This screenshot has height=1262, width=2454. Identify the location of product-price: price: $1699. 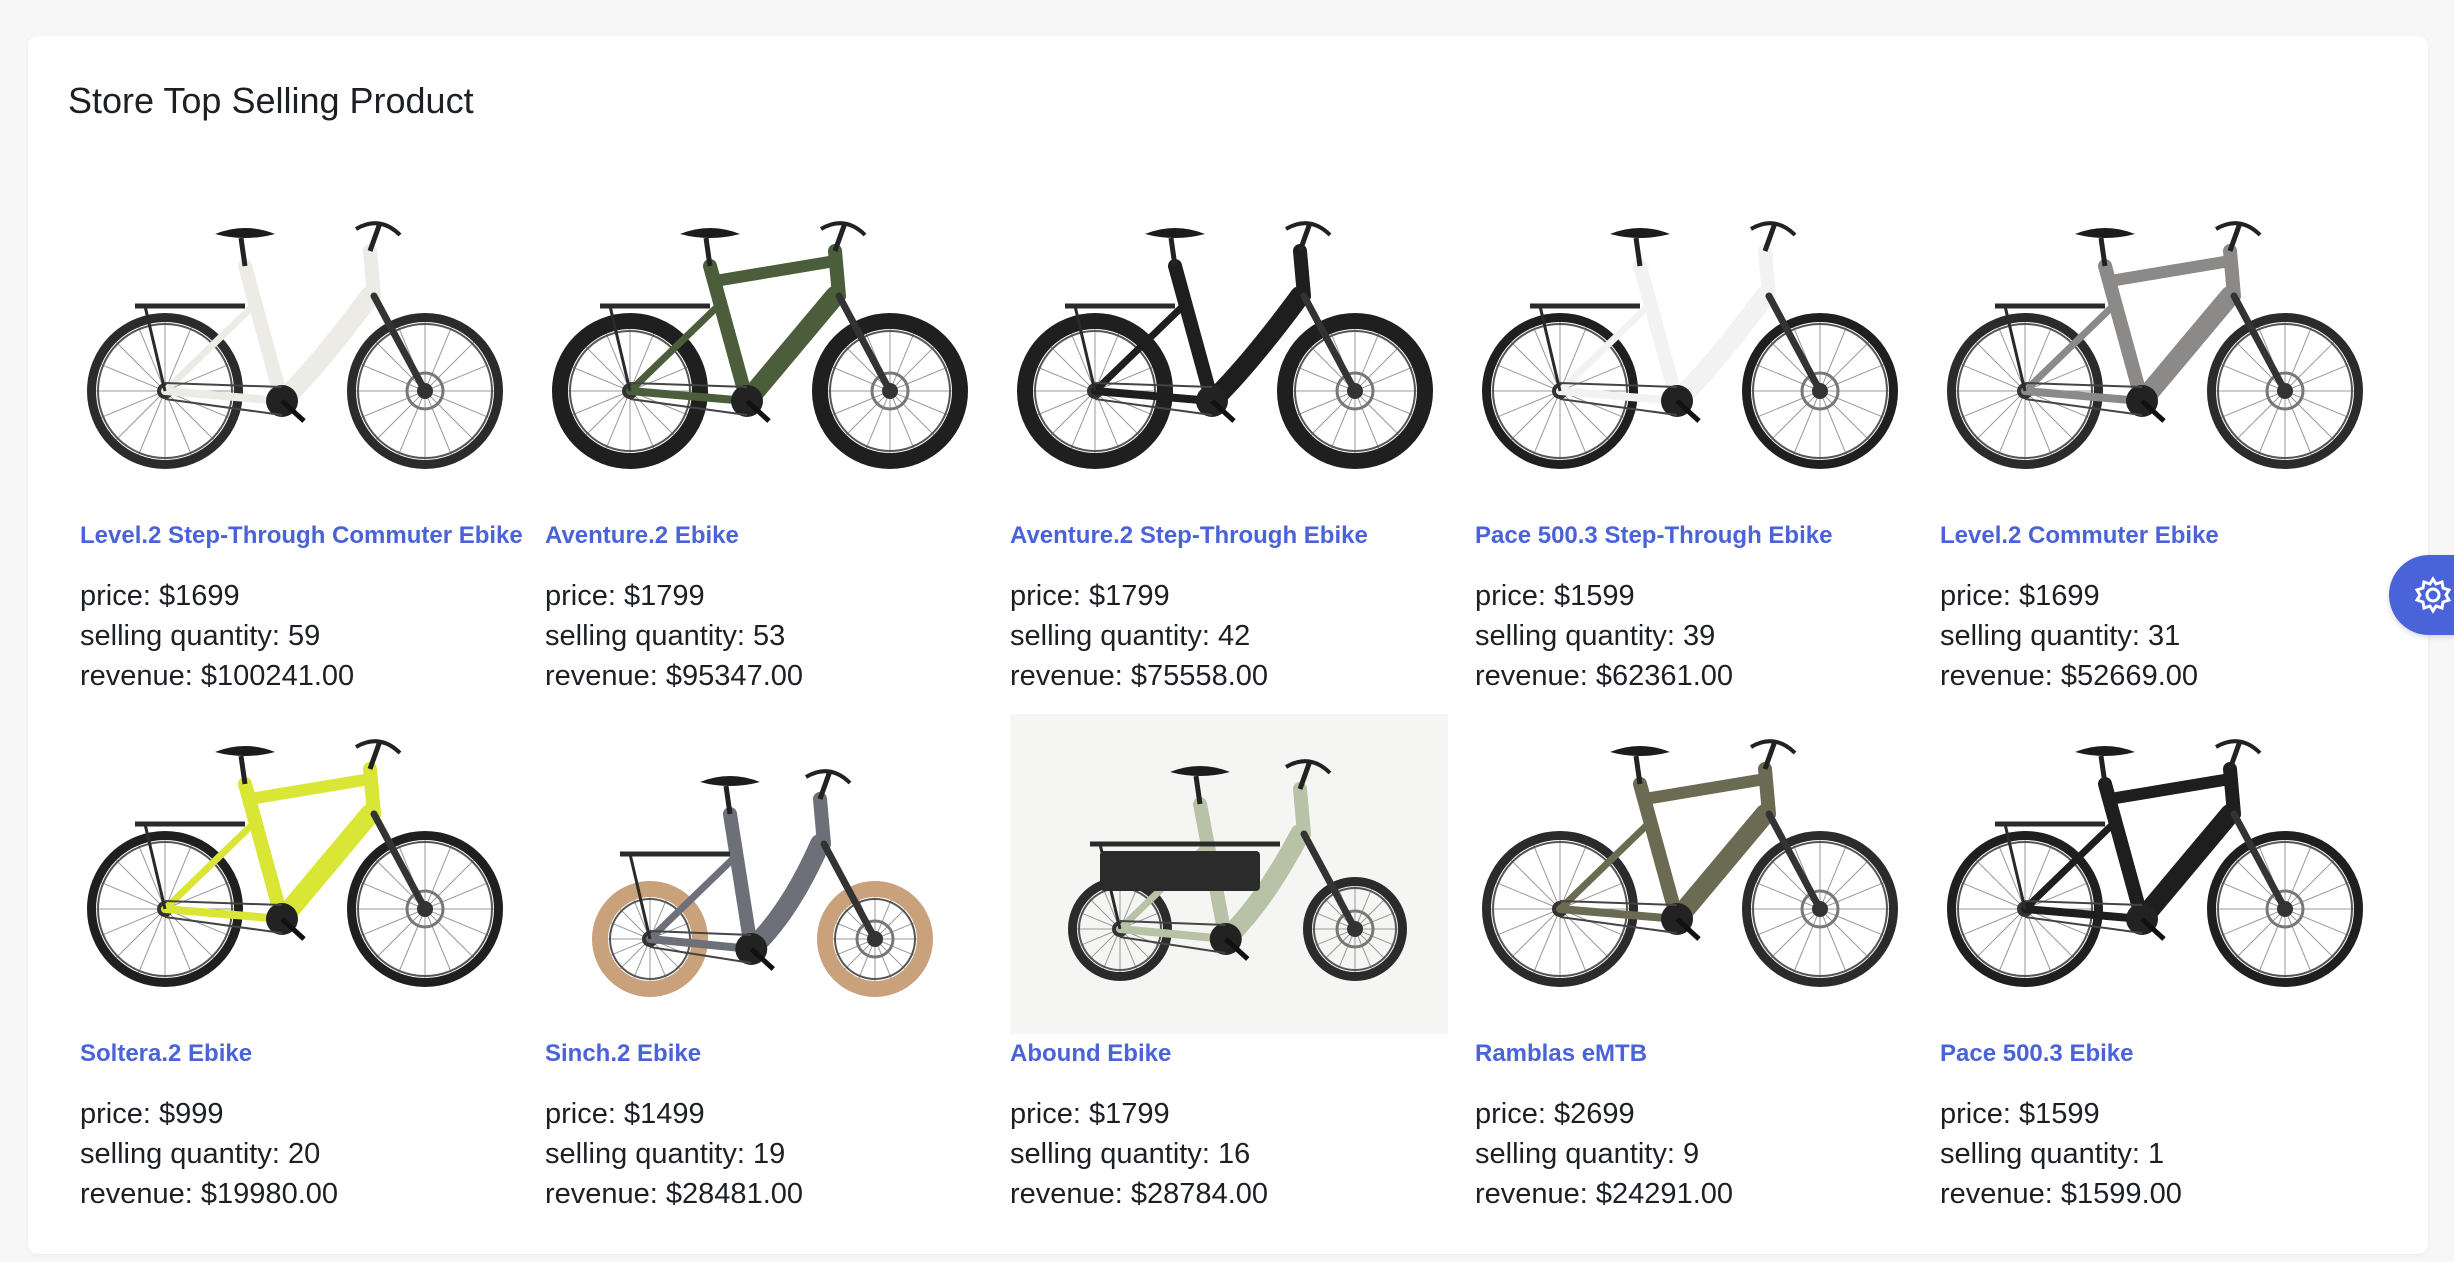
(2159, 596).